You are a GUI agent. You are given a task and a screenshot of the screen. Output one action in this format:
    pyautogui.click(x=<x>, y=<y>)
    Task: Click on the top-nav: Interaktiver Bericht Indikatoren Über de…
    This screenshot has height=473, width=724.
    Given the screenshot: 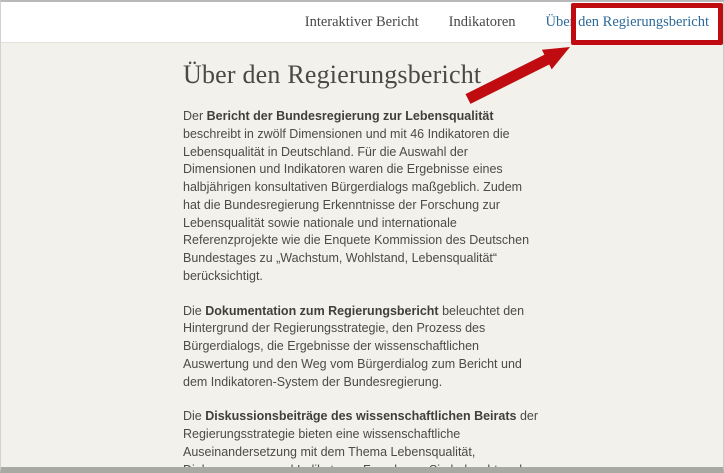 What is the action you would take?
    pyautogui.click(x=362, y=22)
    